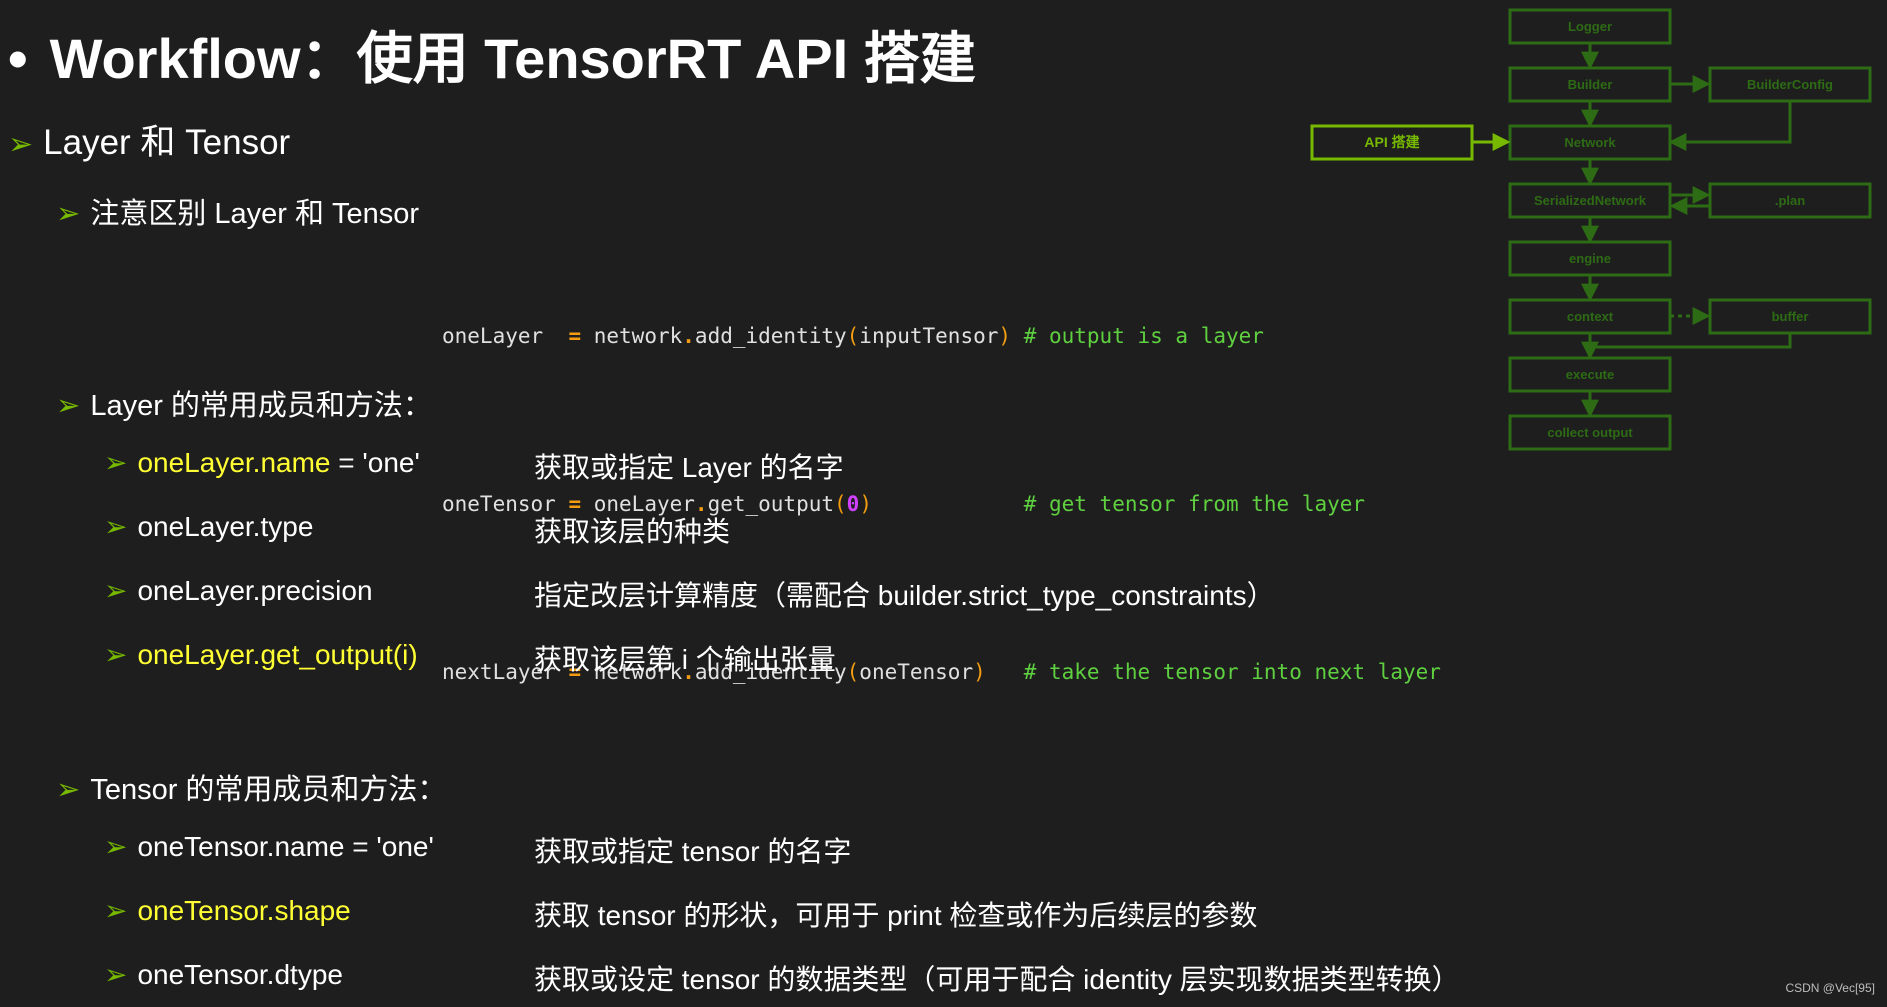  I want to click on list-item: ➢ oneTensor.name = 'one', so click(269, 846).